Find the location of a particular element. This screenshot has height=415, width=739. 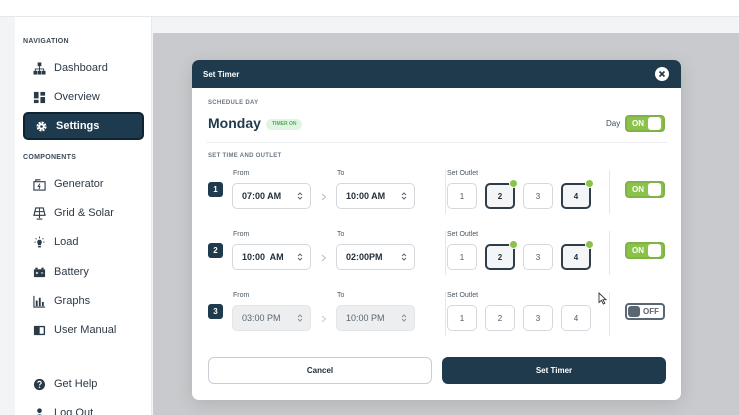

set-timer-button: Set Timer is located at coordinates (554, 370).